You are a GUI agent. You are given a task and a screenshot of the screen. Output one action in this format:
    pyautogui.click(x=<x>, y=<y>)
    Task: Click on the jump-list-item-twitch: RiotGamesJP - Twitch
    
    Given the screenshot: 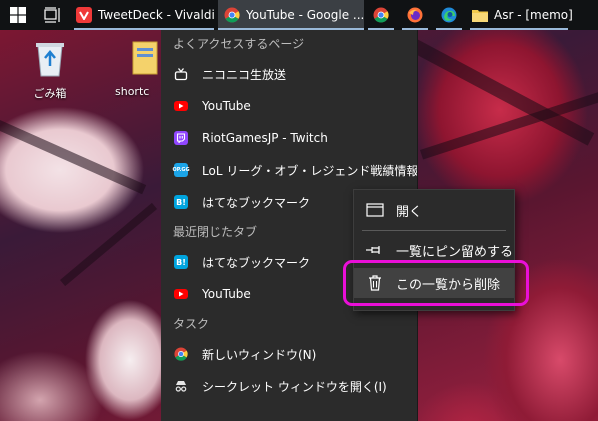 What is the action you would take?
    pyautogui.click(x=289, y=138)
    